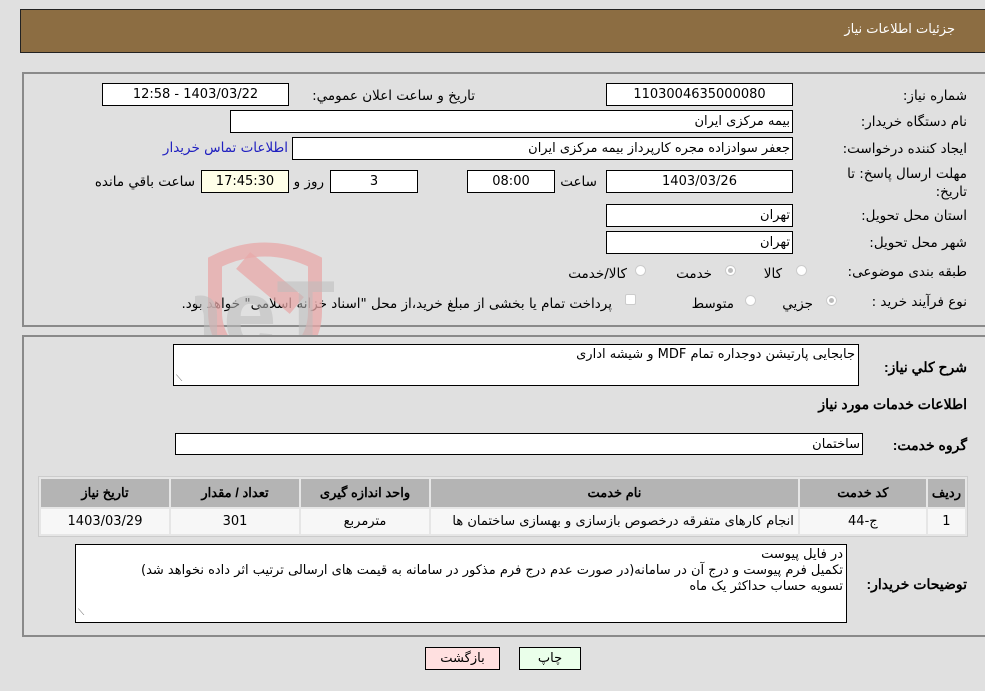 The width and height of the screenshot is (985, 691). Describe the element at coordinates (862, 521) in the screenshot. I see `cell-service-code: ج-44` at that location.